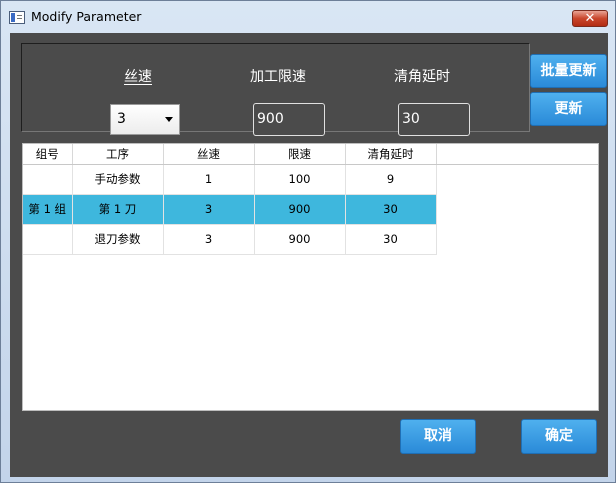 The height and width of the screenshot is (483, 616). I want to click on cancel-button: 取消, so click(438, 436).